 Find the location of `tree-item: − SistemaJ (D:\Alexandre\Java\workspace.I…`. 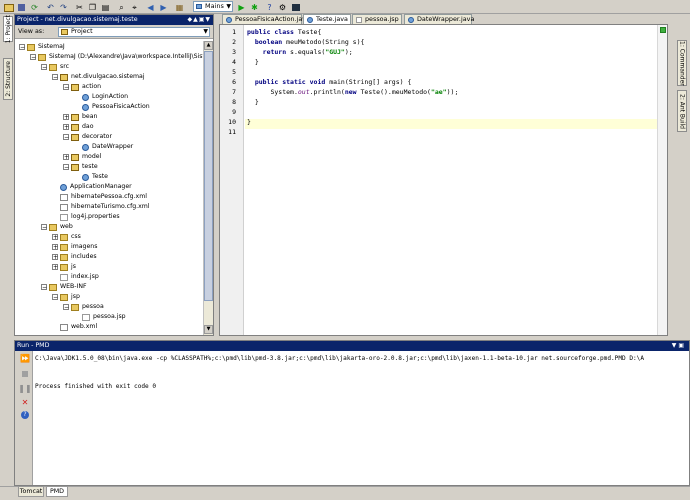

tree-item: − SistemaJ (D:\Alexandre\Java\workspace.I… is located at coordinates (116, 57).